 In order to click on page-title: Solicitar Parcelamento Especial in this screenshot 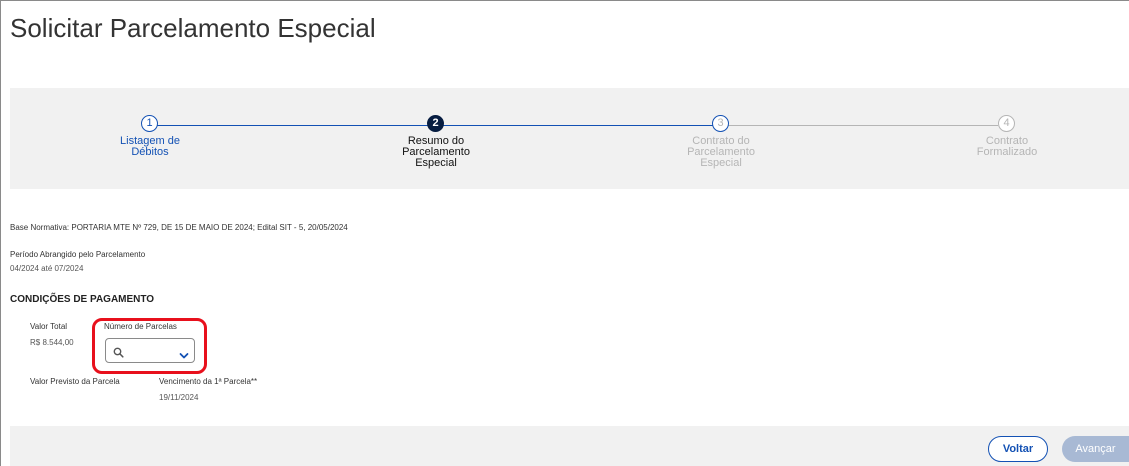, I will do `click(193, 28)`.